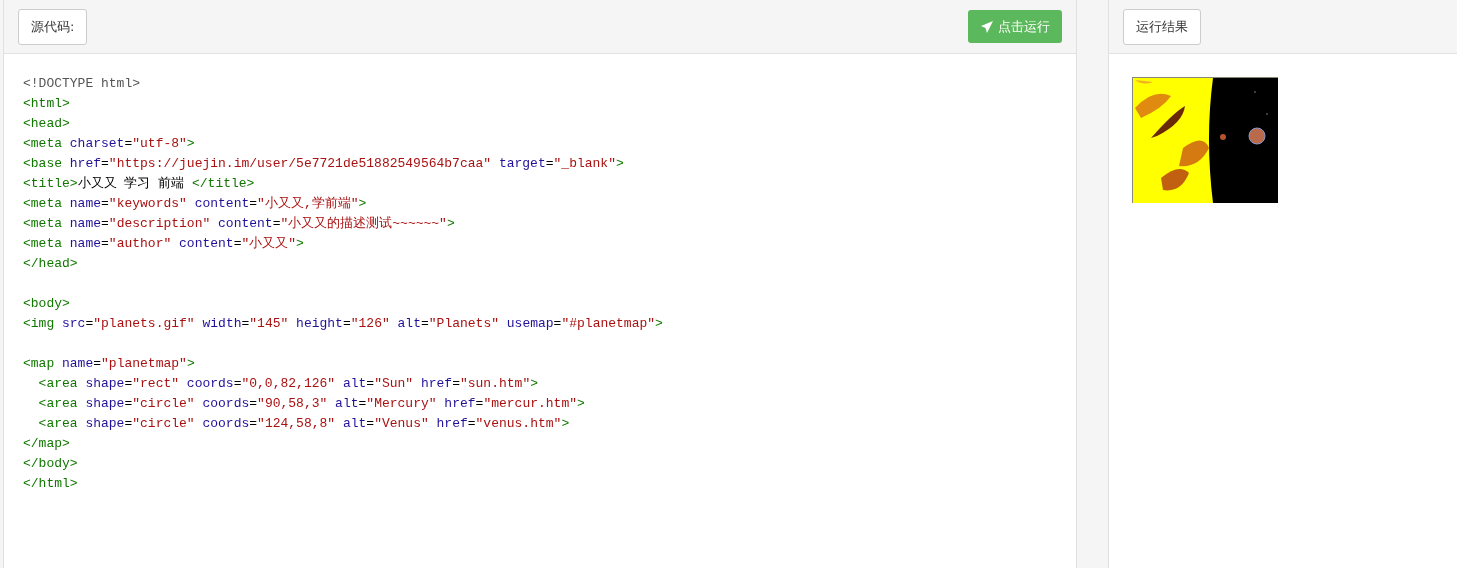 The image size is (1457, 568). Describe the element at coordinates (288, 384) in the screenshot. I see `code-line: <area shape="rect" coords="0,0,82,126" alt="Sun" href="sun.htm">` at that location.